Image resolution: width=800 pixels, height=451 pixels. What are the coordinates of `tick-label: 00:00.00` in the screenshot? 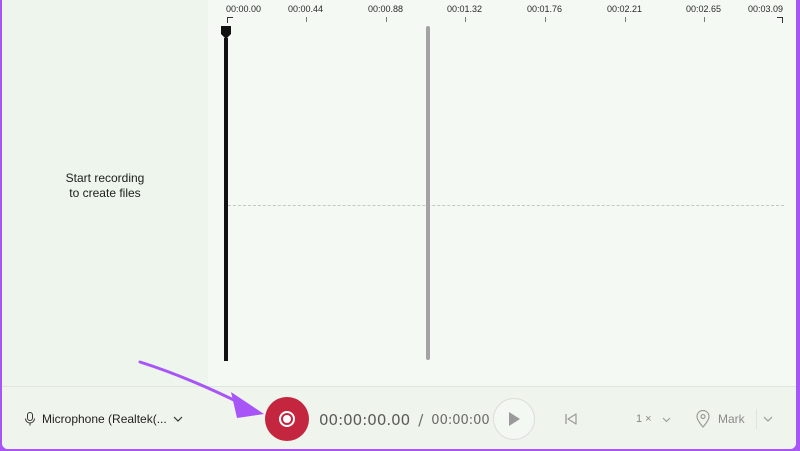 It's located at (244, 9).